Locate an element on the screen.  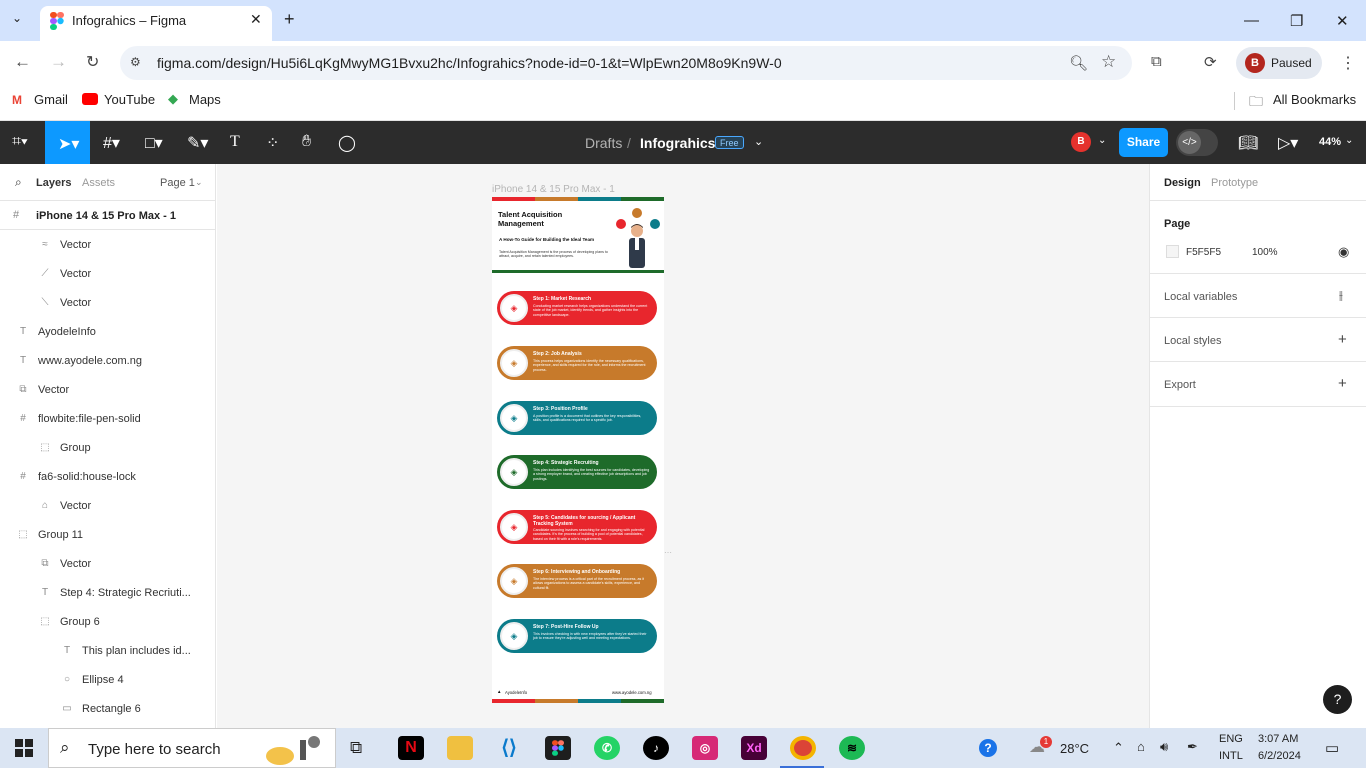
layer-row: # fa6-solid:house-lock is located at coordinates (108, 476).